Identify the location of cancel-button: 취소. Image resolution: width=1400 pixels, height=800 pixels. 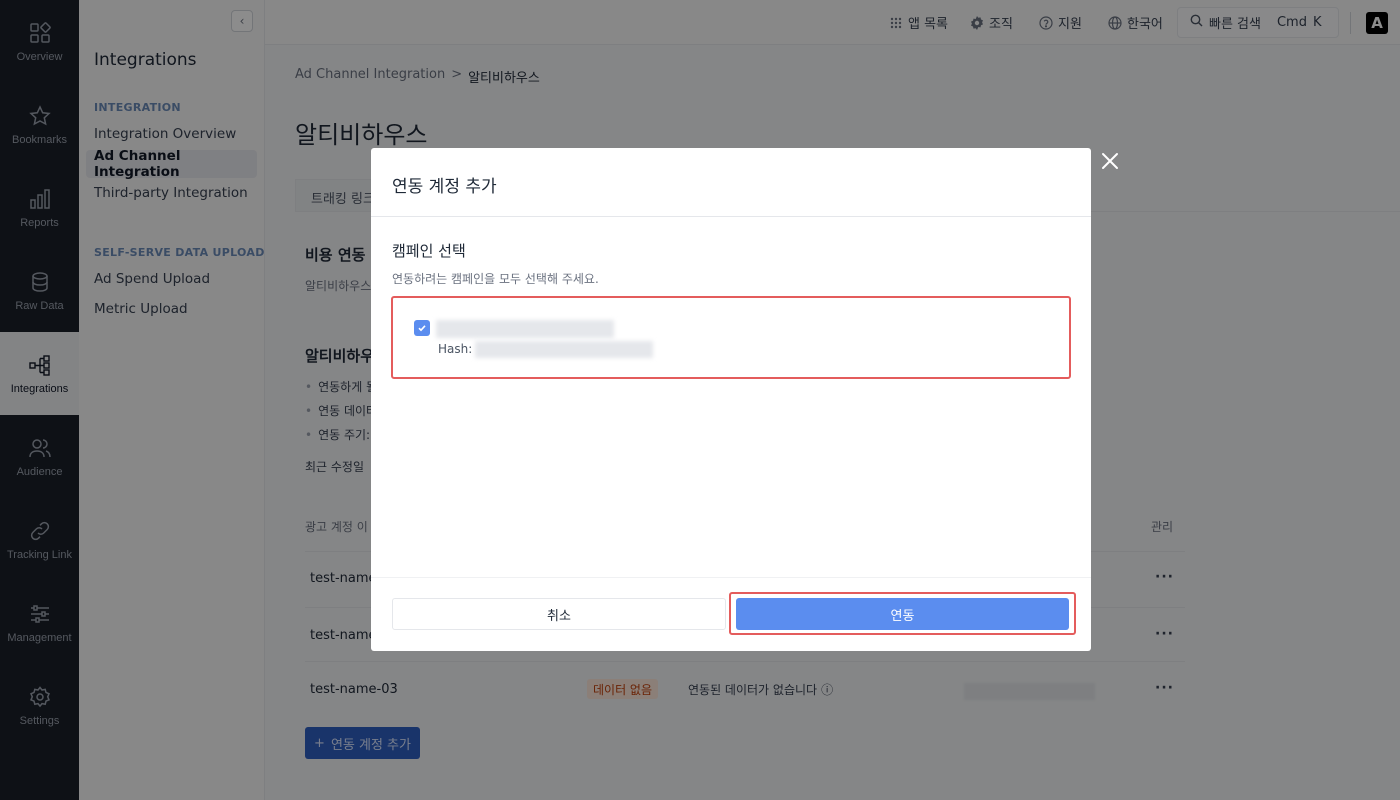
(559, 614).